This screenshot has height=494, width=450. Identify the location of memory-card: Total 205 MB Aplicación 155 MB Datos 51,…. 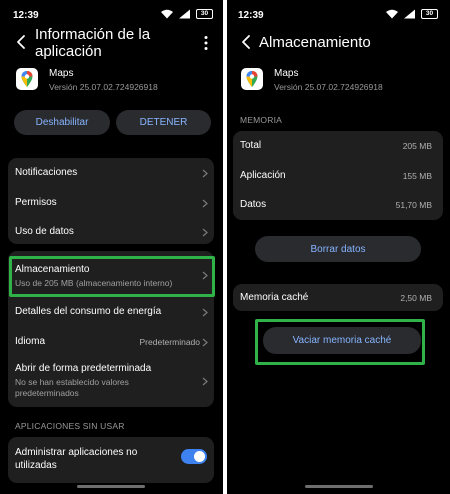
(338, 175).